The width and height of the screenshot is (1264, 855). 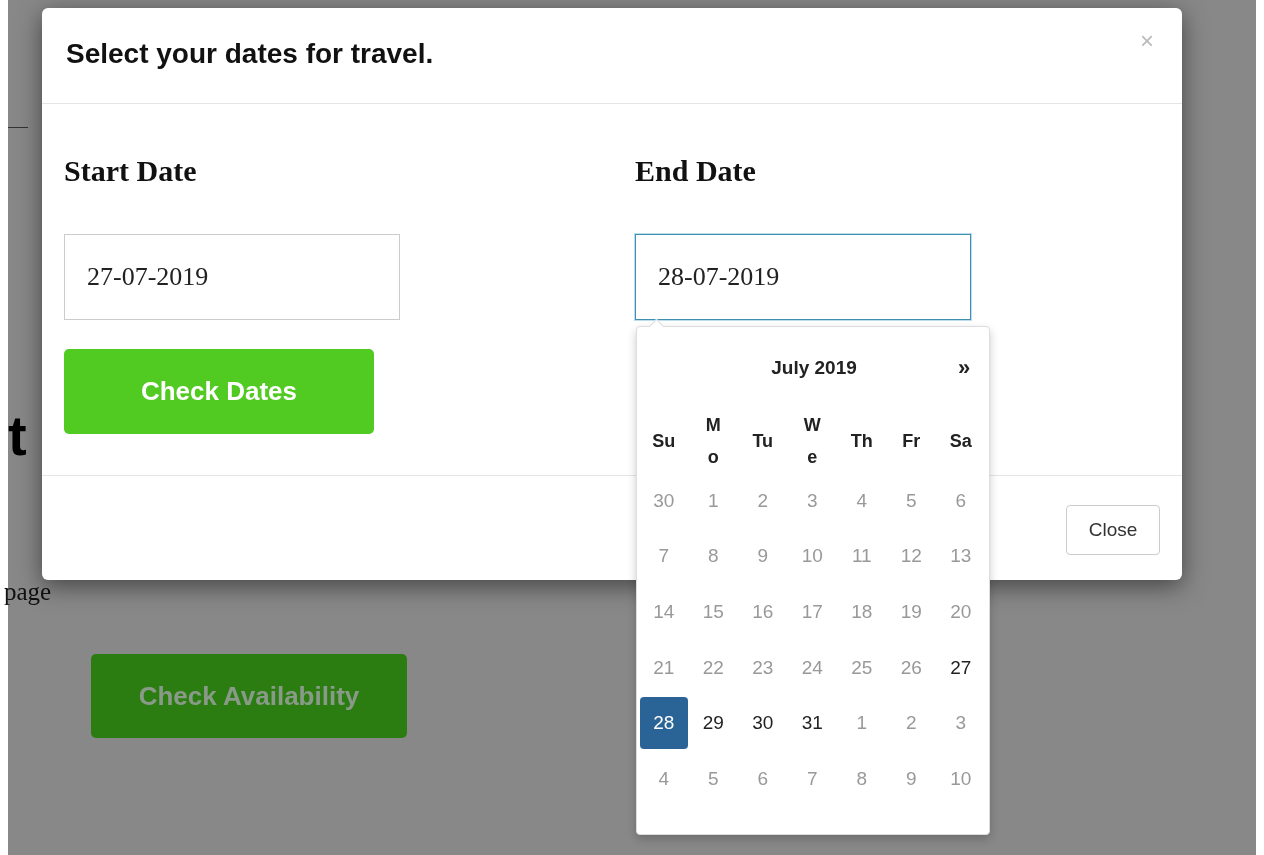 I want to click on page-heading: t, so click(x=17, y=436).